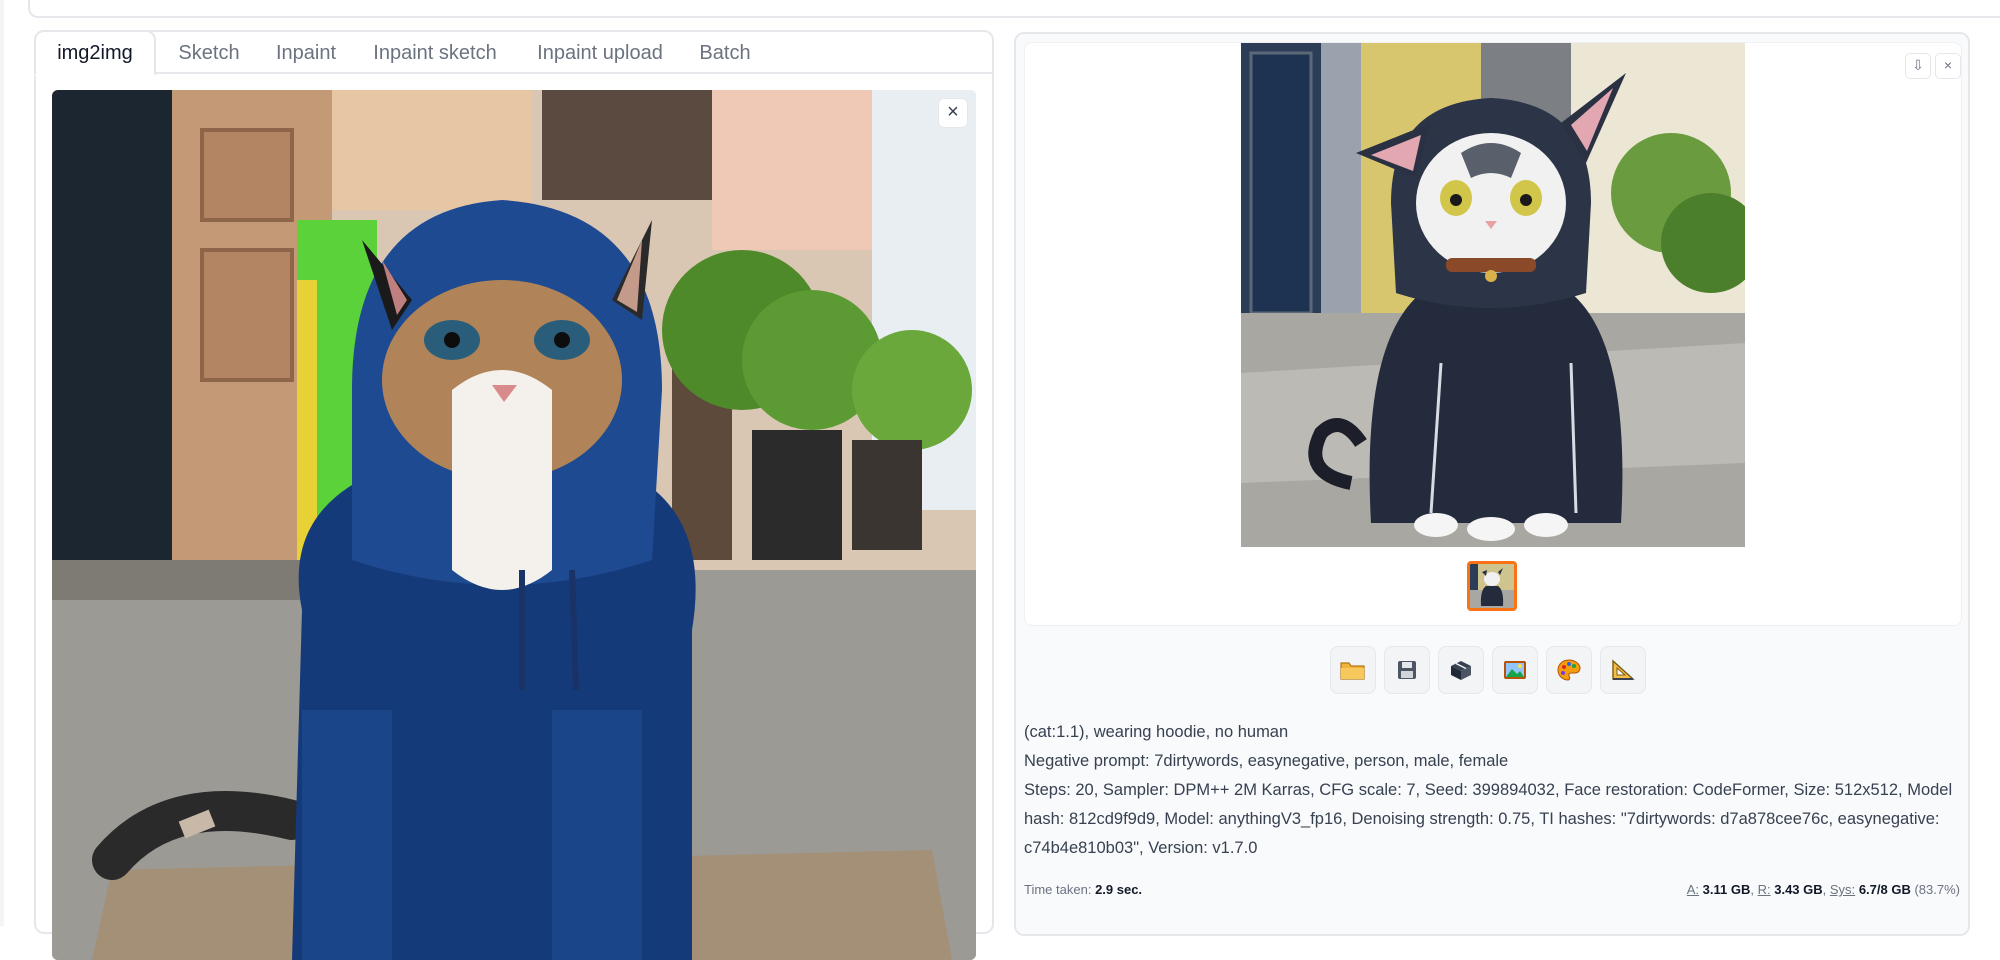  Describe the element at coordinates (95, 53) in the screenshot. I see `tab-img2img: img2img` at that location.